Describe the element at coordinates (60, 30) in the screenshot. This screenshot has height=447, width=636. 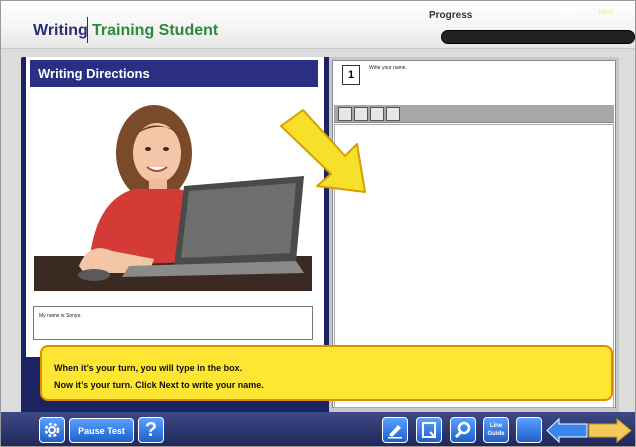
I see `subject-title: Writing` at that location.